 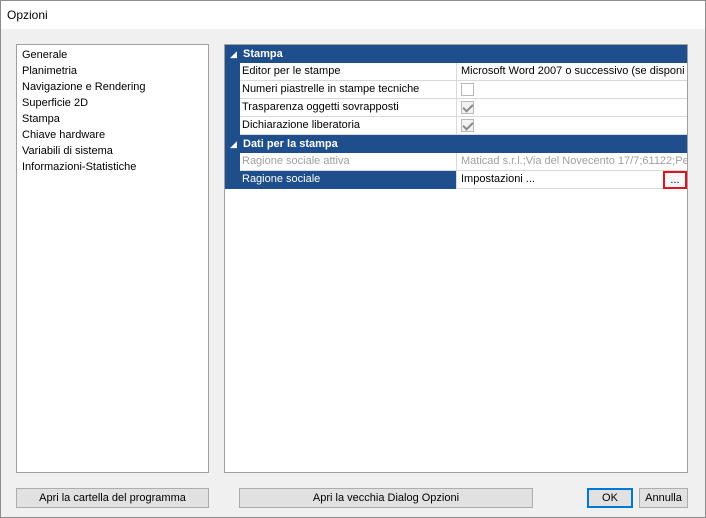 What do you see at coordinates (341, 162) in the screenshot?
I see `property-name: Ragione sociale attiva` at bounding box center [341, 162].